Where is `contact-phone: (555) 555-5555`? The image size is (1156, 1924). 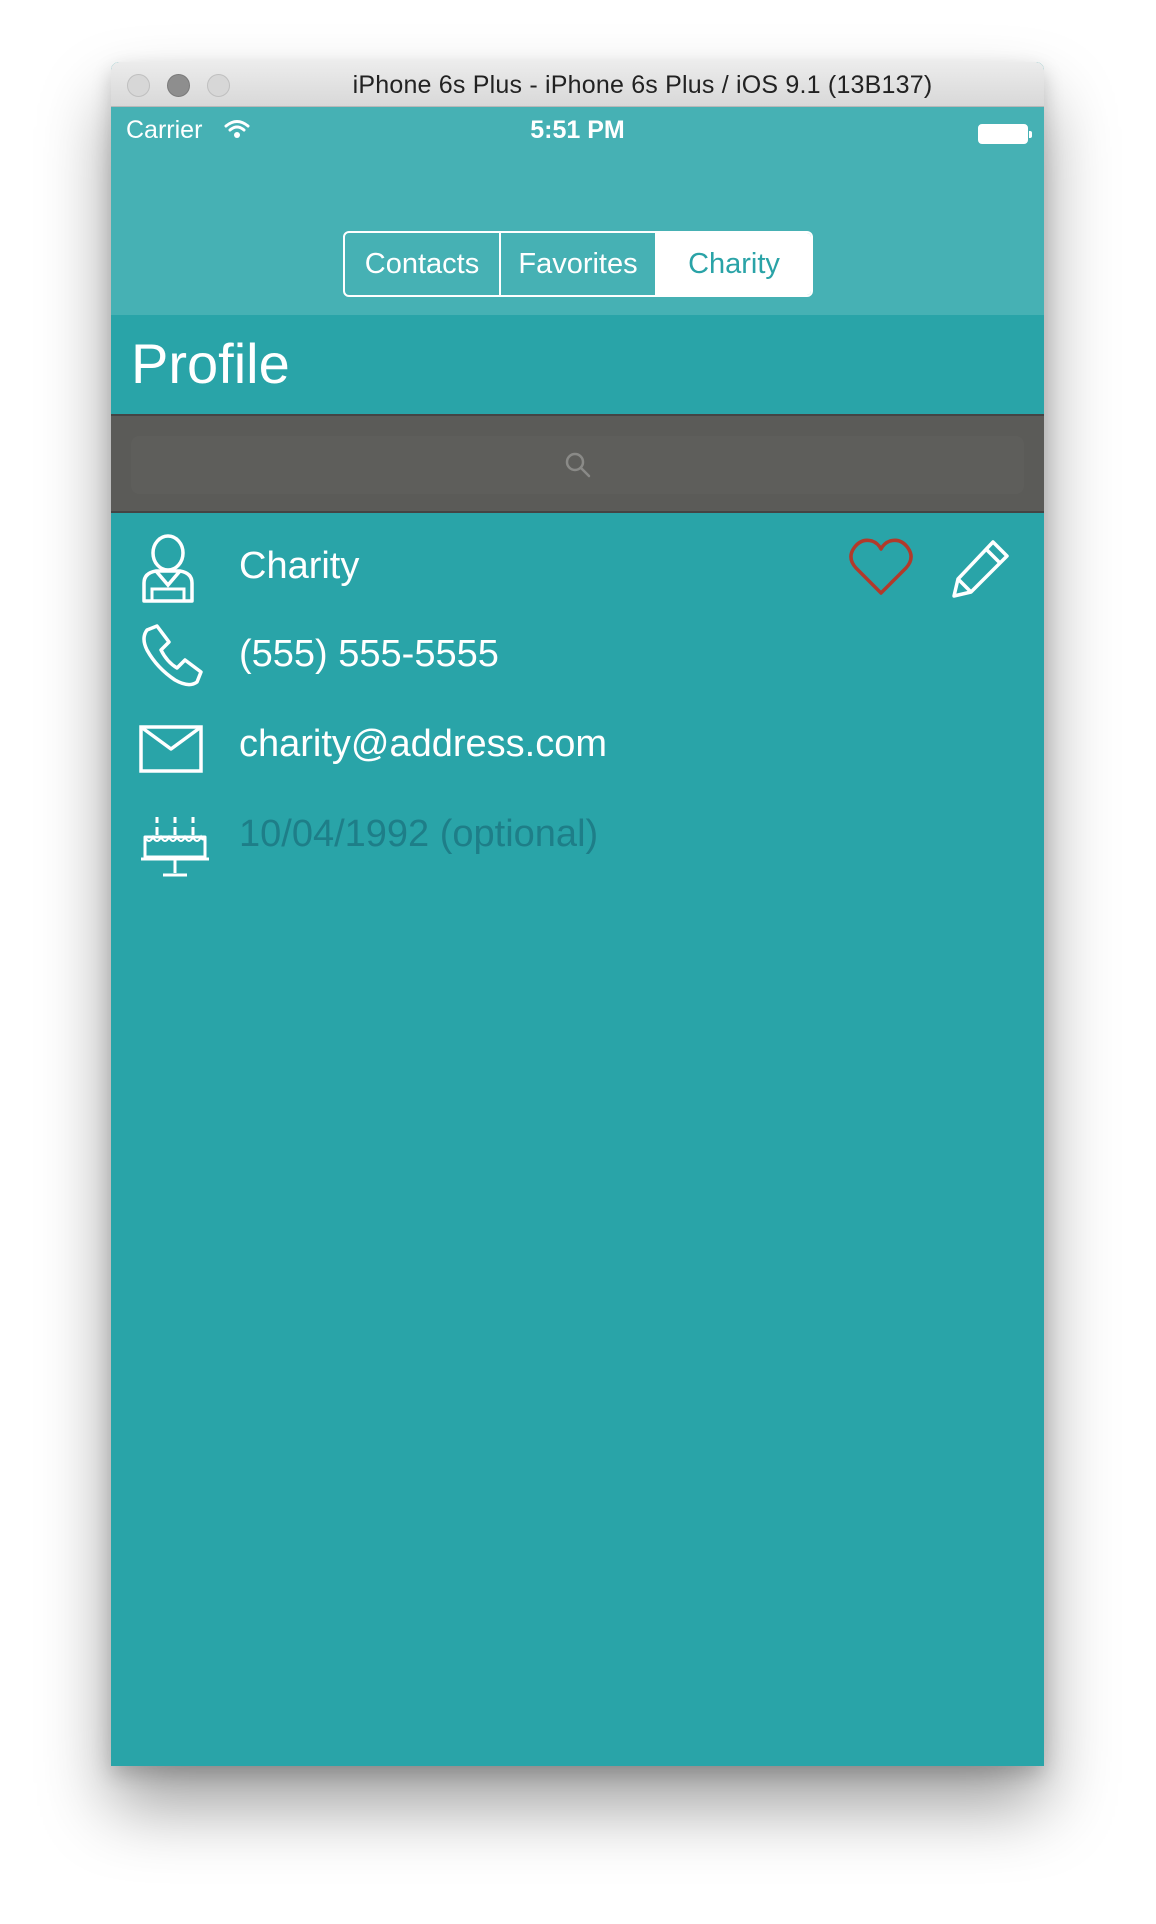 contact-phone: (555) 555-5555 is located at coordinates (369, 654).